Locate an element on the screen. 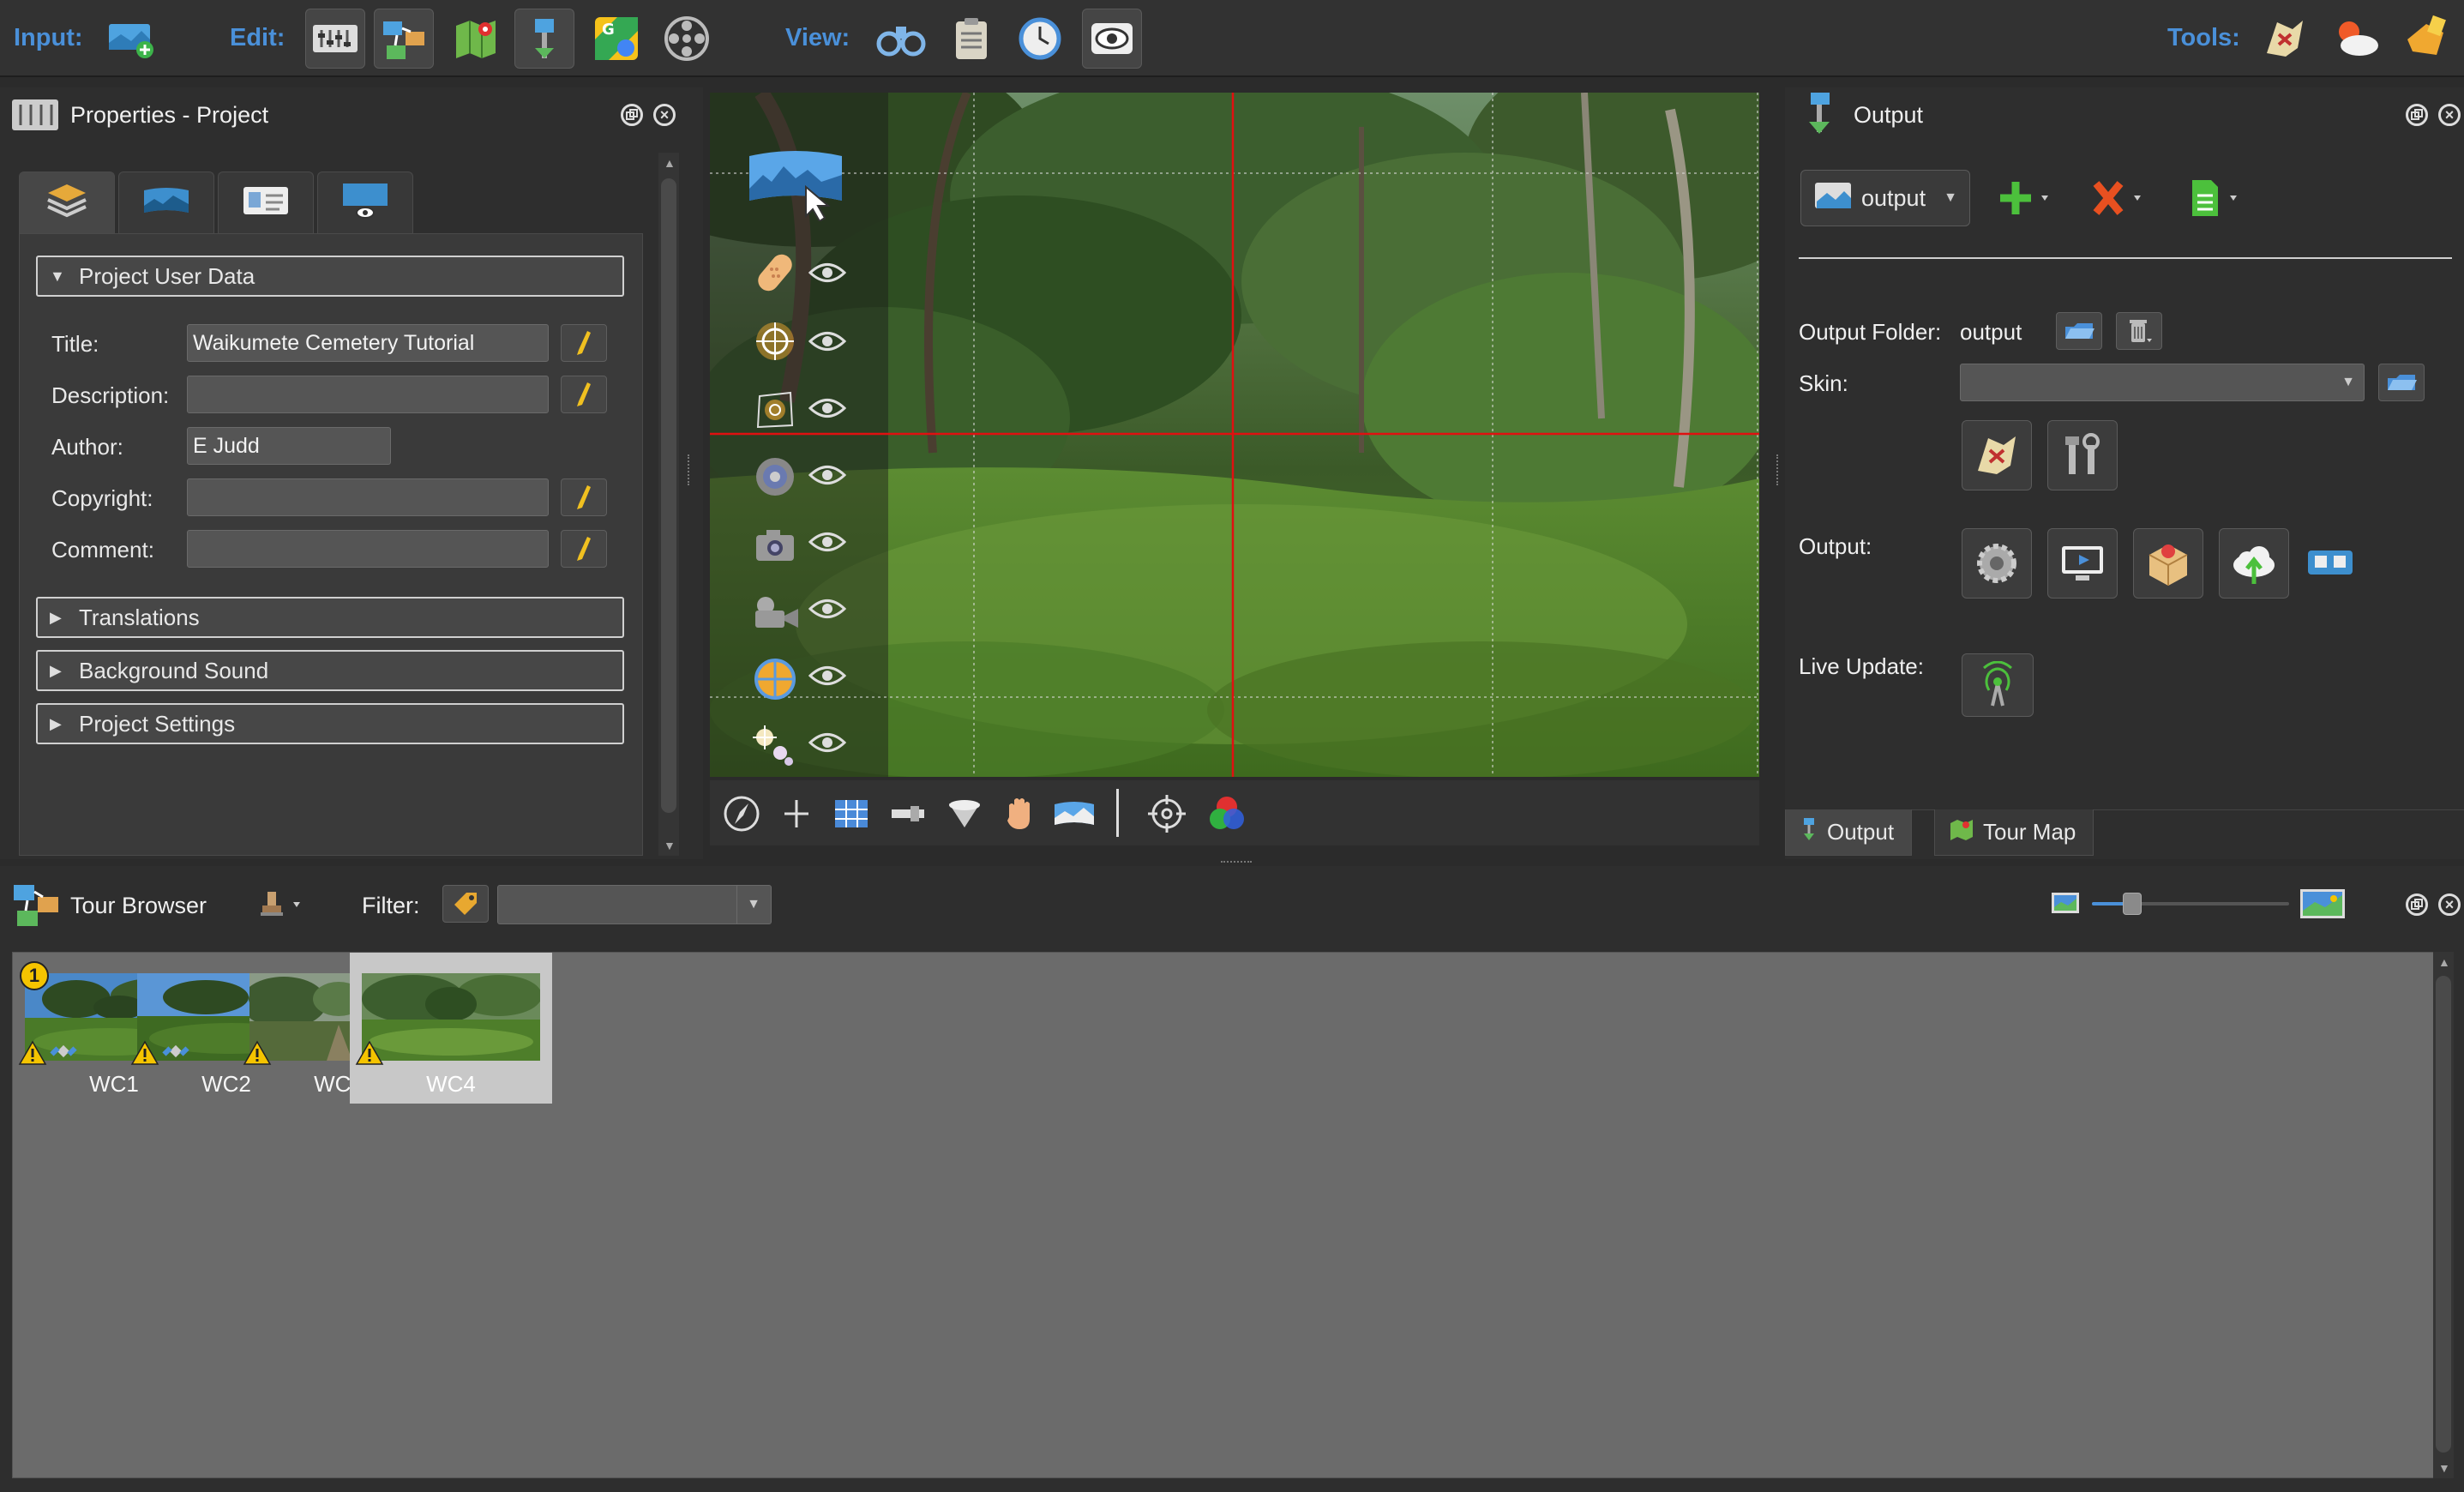 Image resolution: width=2464 pixels, height=1492 pixels. skin-editor-icon is located at coordinates (2285, 39).